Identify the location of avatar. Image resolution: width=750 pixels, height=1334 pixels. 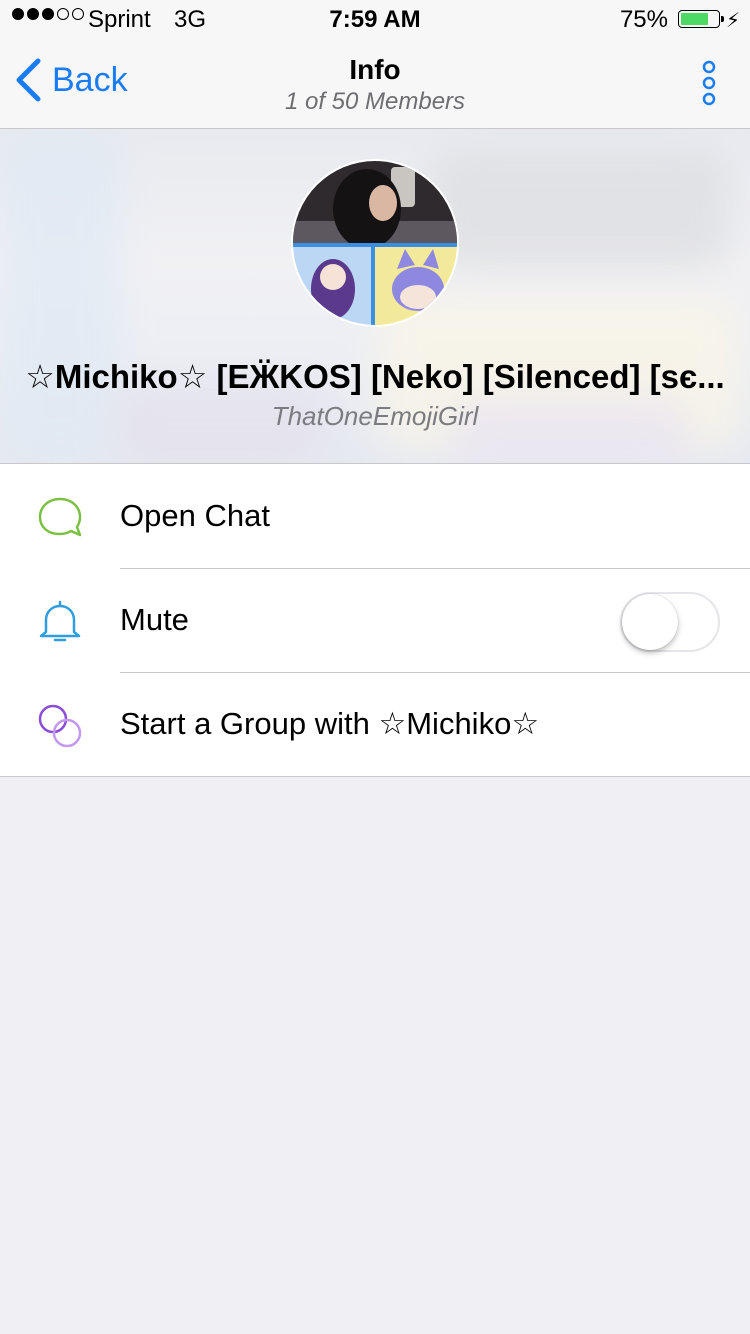
(375, 243).